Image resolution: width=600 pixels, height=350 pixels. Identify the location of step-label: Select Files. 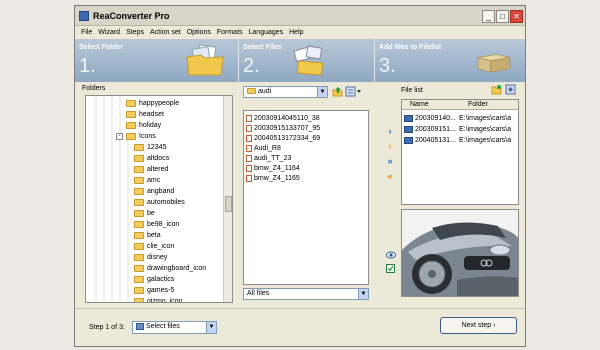
(262, 47).